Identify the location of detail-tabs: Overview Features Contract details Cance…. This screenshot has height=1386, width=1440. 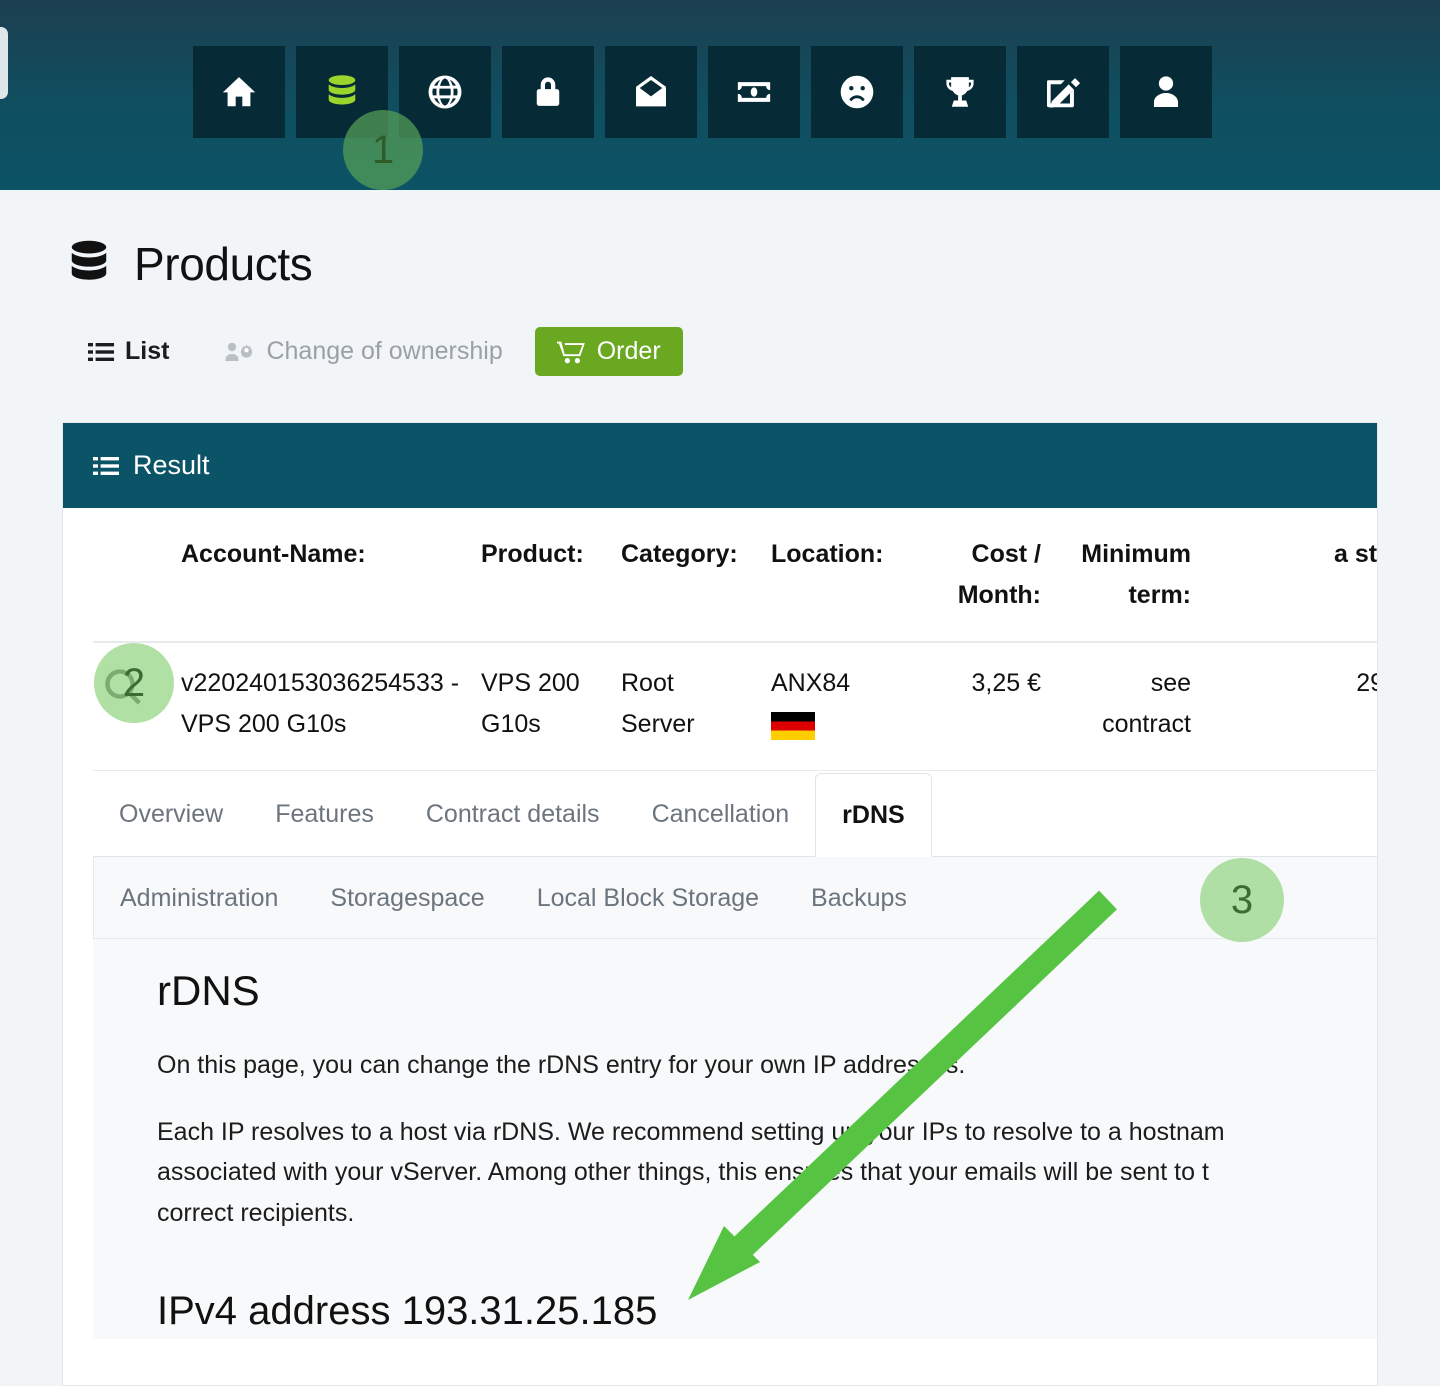
(735, 814).